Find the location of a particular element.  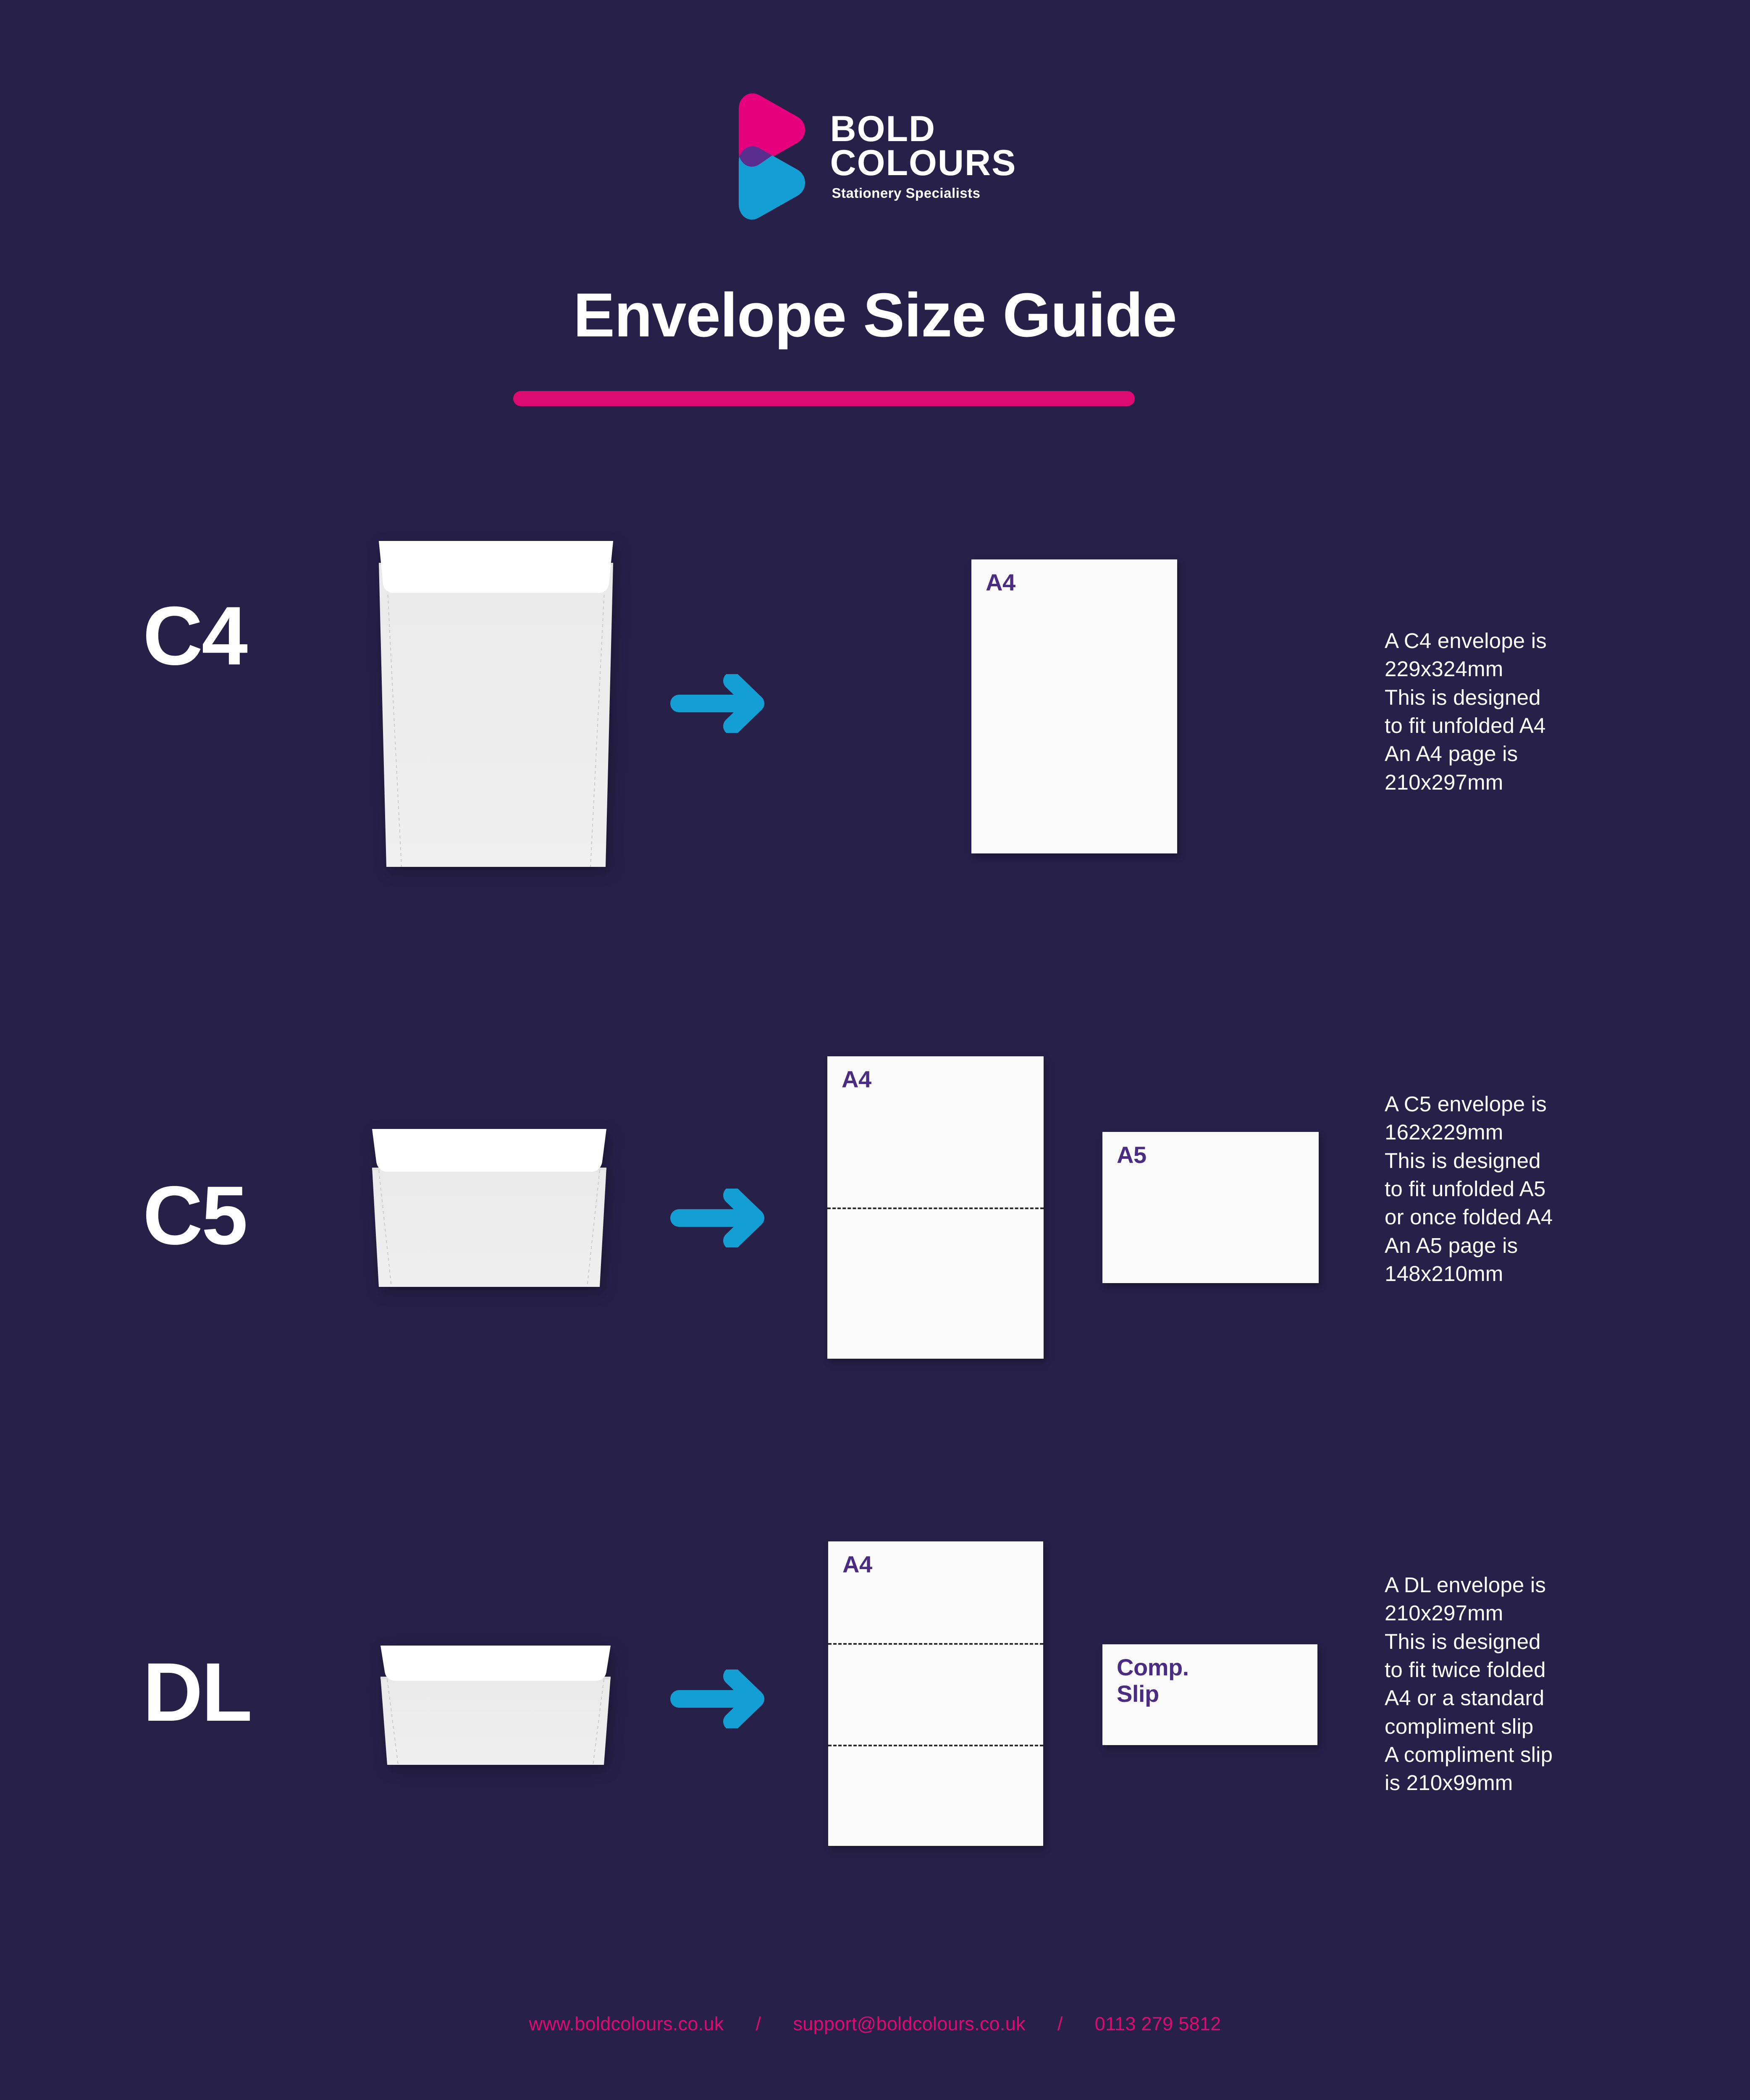

brand-logo: BOLD COLOURS Stationery Specialists is located at coordinates (875, 156).